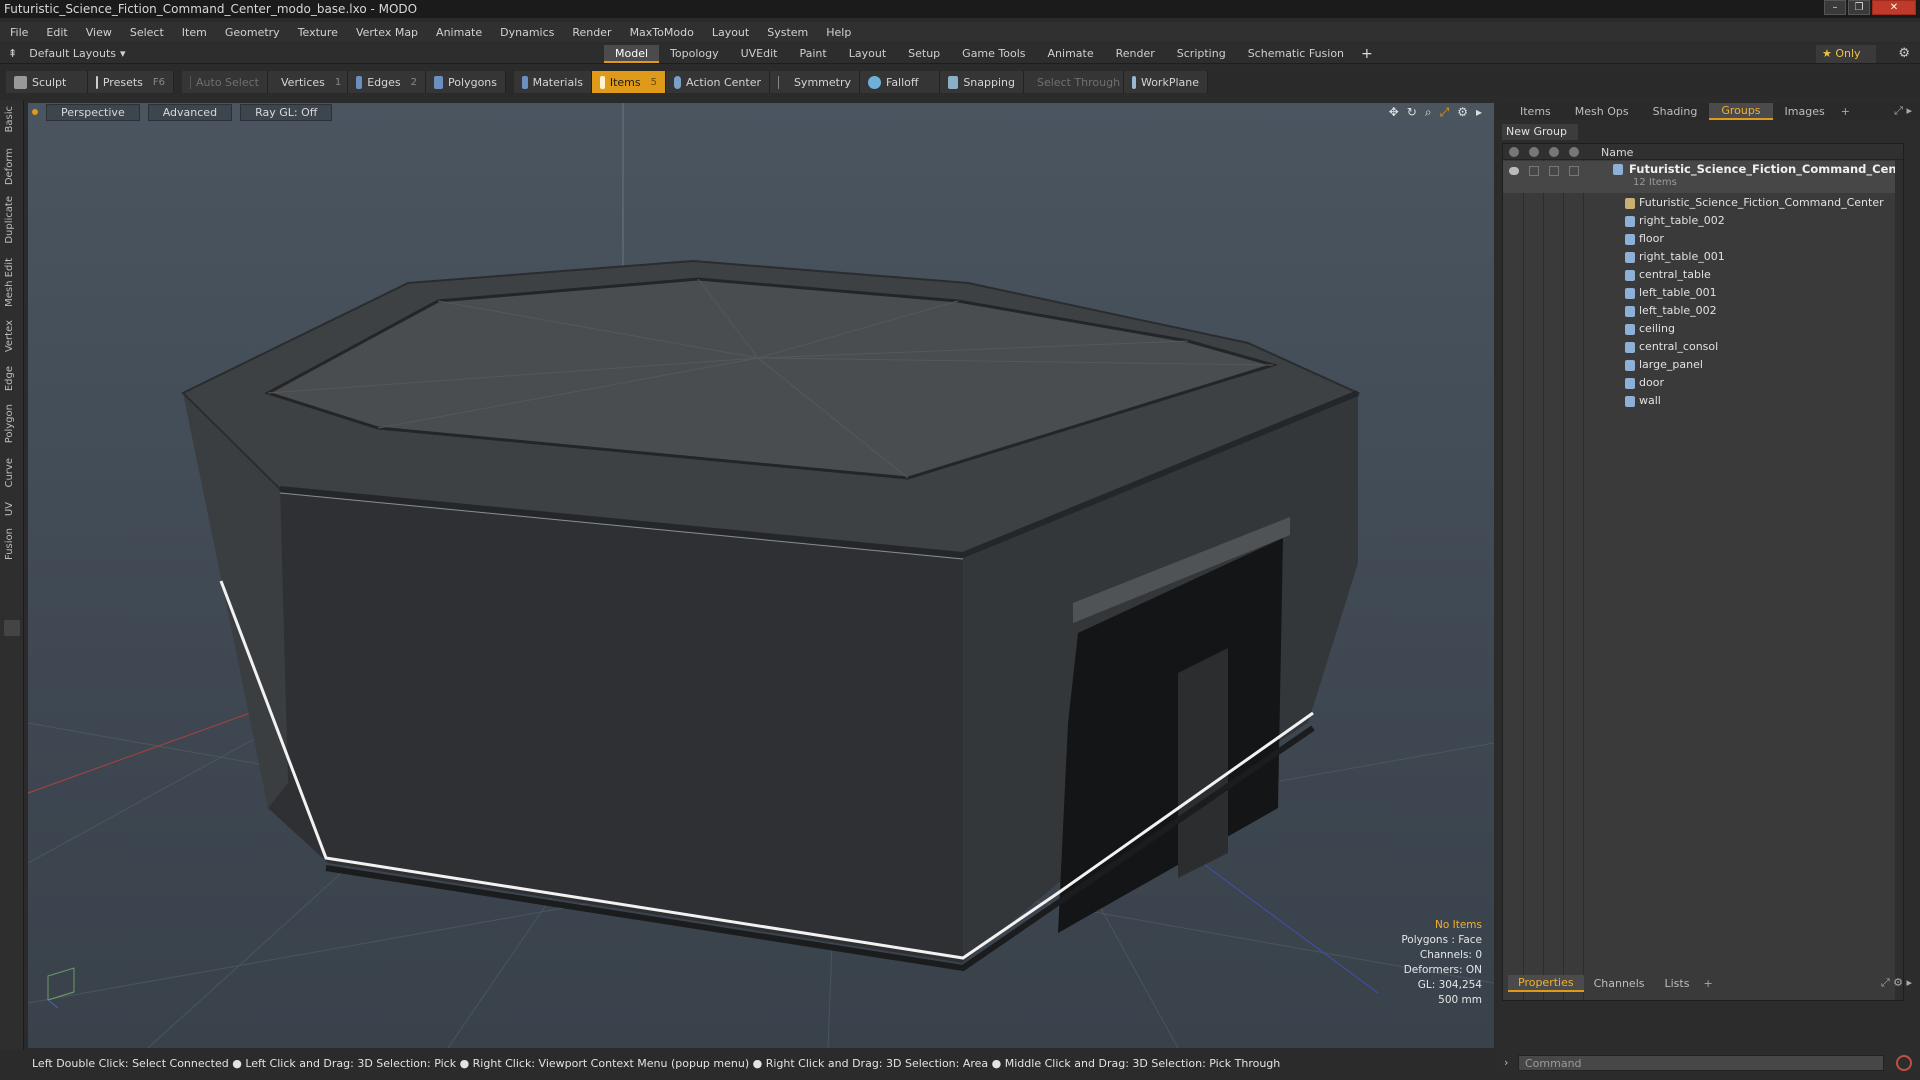  What do you see at coordinates (1846, 54) in the screenshot?
I see `only-toggle: ★ Only` at bounding box center [1846, 54].